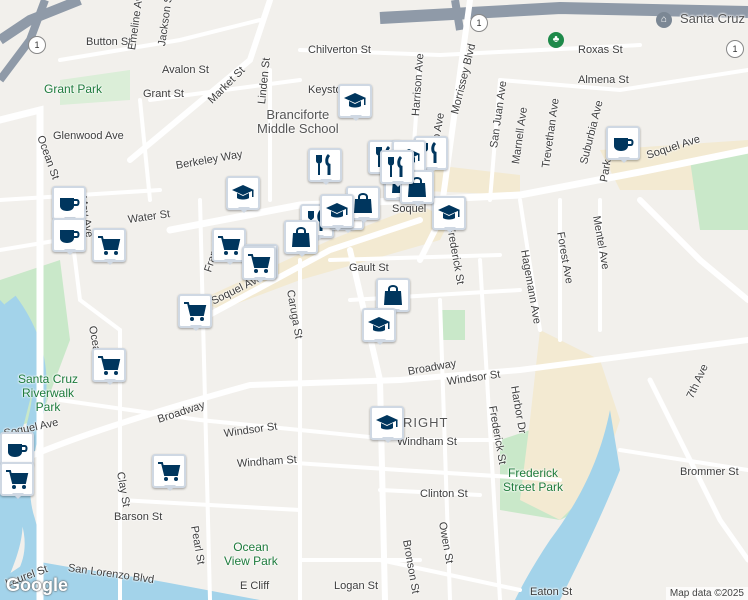 The image size is (748, 600). Describe the element at coordinates (185, 70) in the screenshot. I see `street-label: Avalon St` at that location.